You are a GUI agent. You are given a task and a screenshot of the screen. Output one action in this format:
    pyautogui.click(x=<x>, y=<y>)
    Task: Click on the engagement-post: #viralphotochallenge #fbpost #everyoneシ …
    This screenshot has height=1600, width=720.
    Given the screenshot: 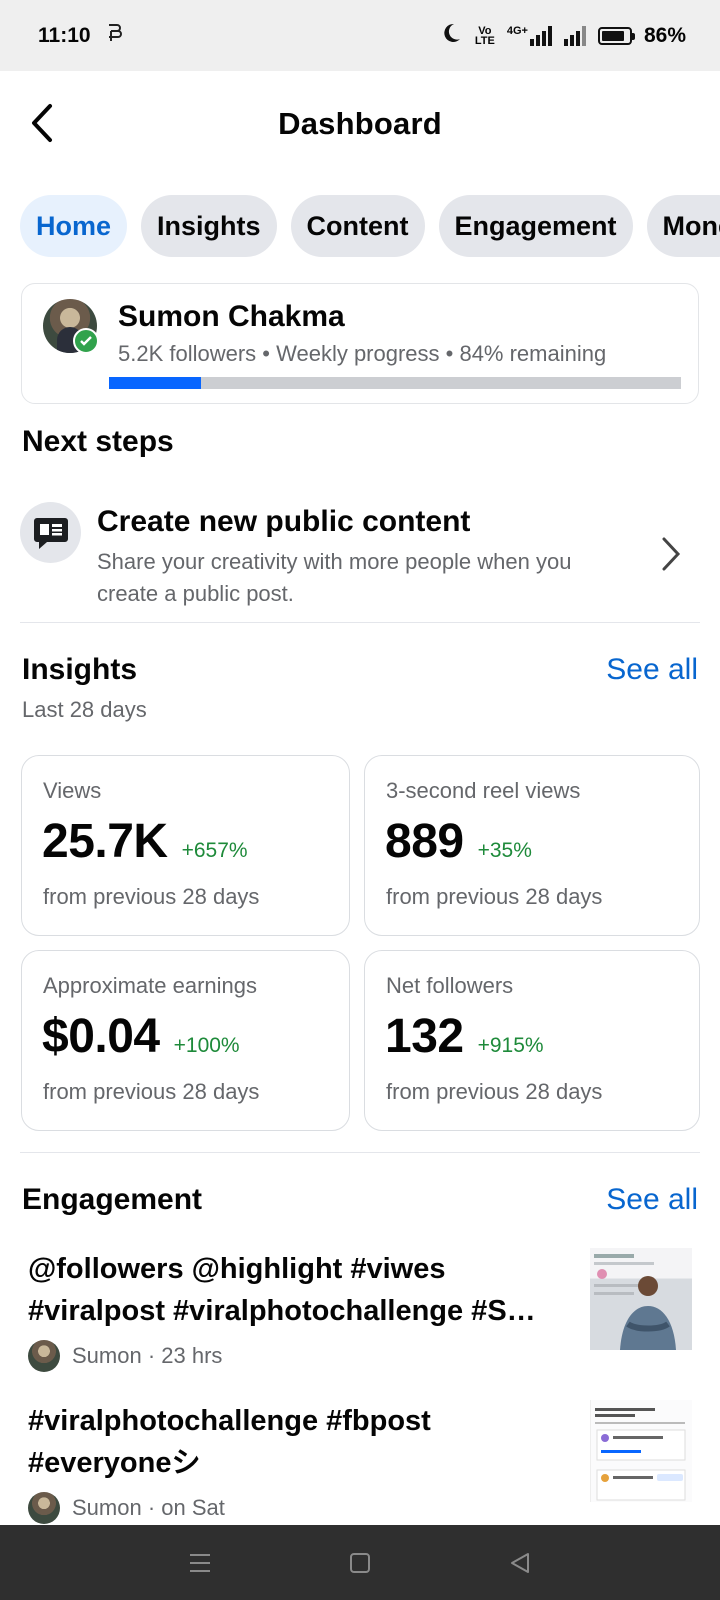 What is the action you would take?
    pyautogui.click(x=360, y=1462)
    